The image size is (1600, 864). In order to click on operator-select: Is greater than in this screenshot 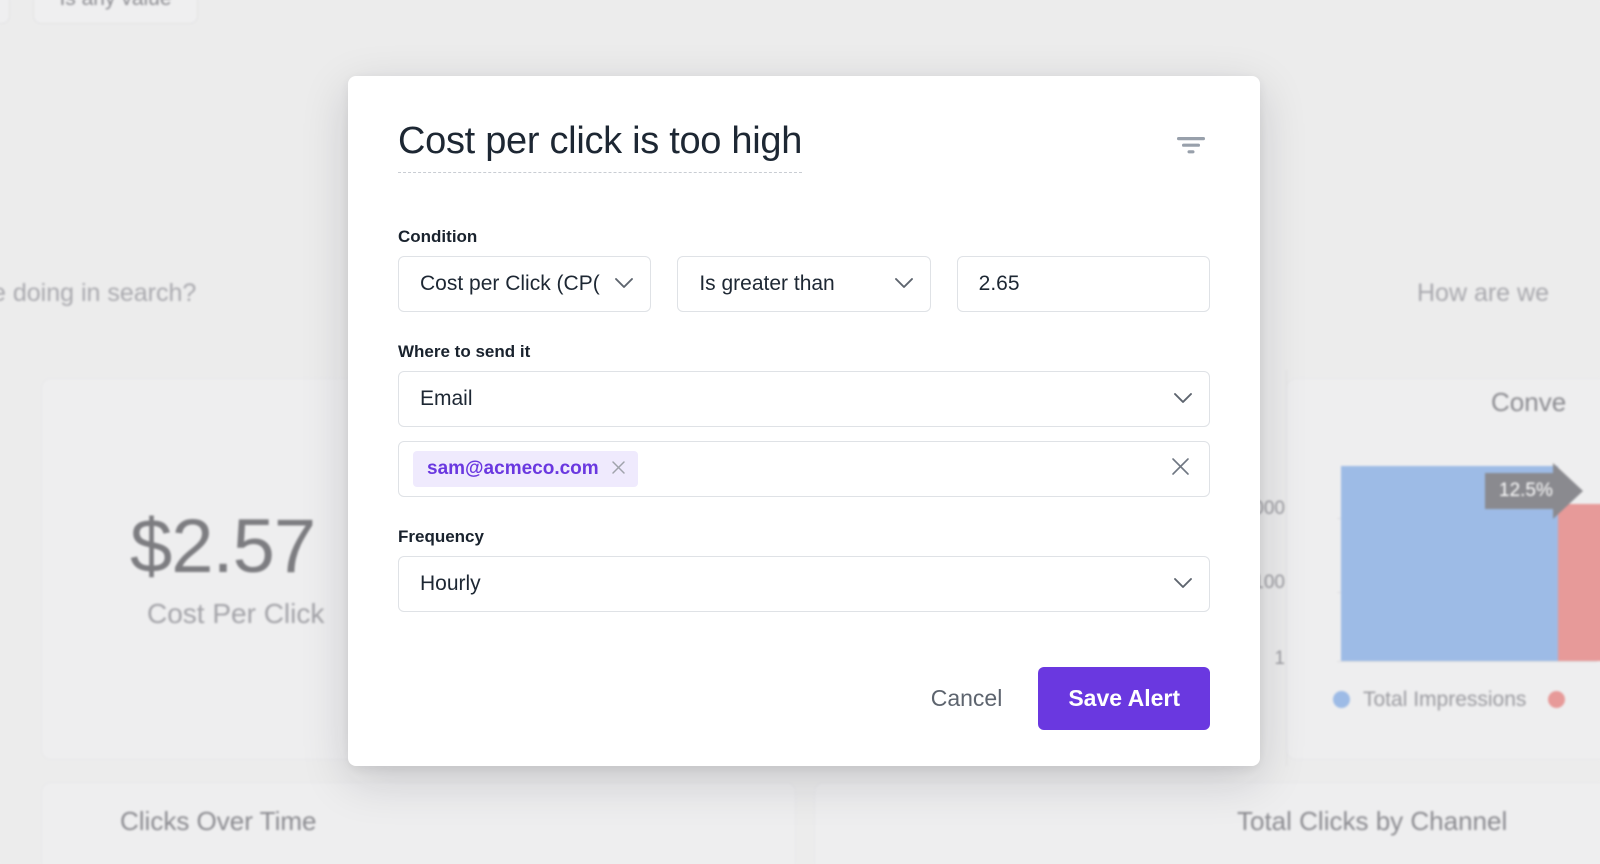, I will do `click(804, 283)`.